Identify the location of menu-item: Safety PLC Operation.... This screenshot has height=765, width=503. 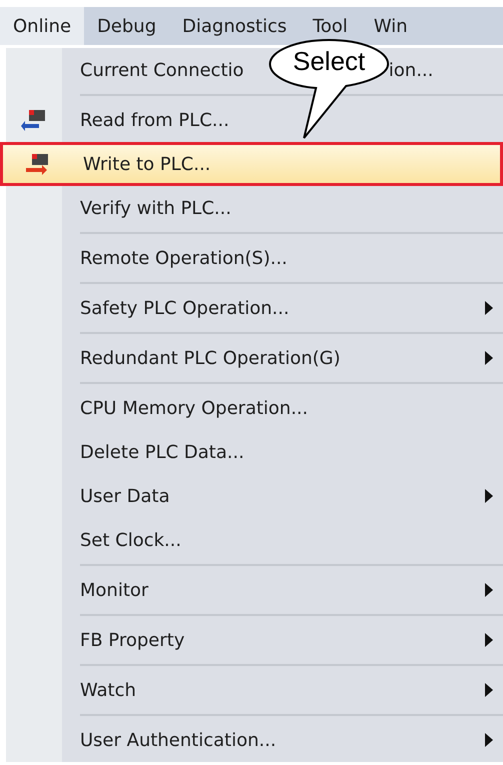
(254, 311).